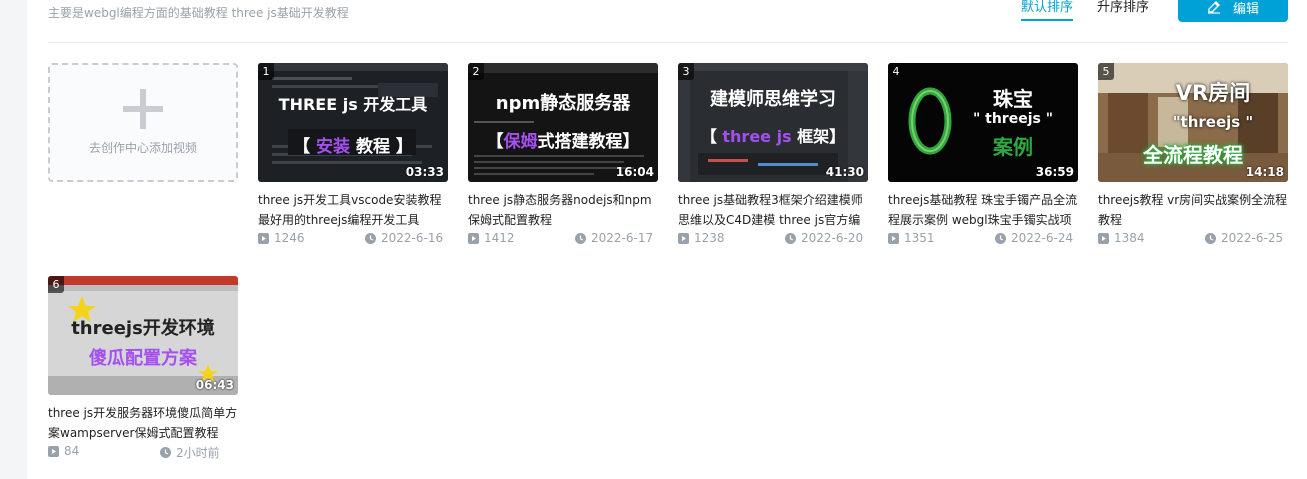 This screenshot has width=1307, height=479. I want to click on channel-description: 主要是webgl编程方面的基础教程 three js基础开发教程, so click(198, 13).